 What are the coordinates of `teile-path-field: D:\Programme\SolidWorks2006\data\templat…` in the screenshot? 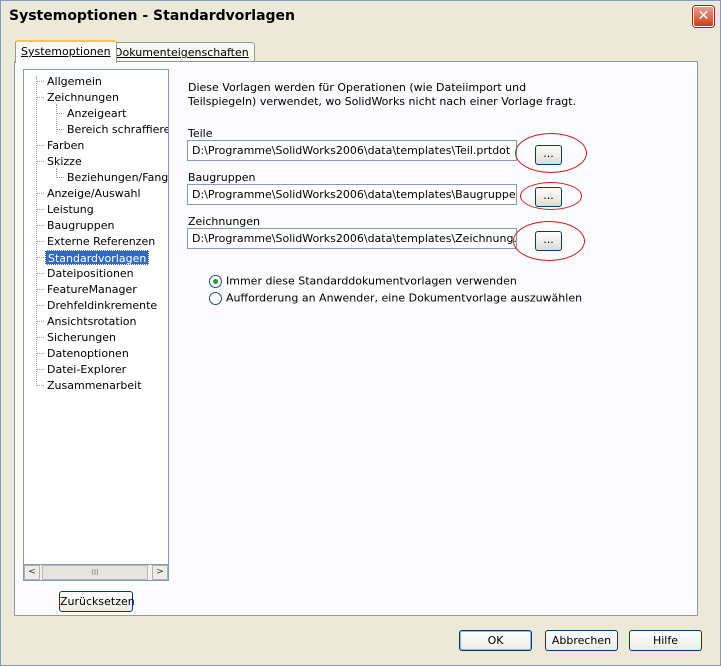 It's located at (352, 150).